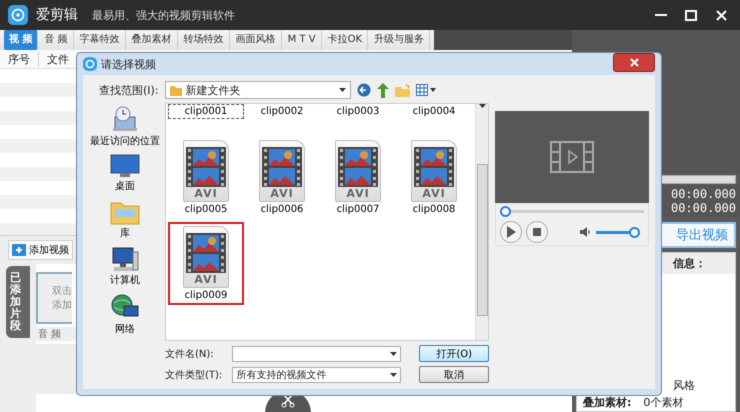 Image resolution: width=740 pixels, height=412 pixels. I want to click on close-button, so click(634, 62).